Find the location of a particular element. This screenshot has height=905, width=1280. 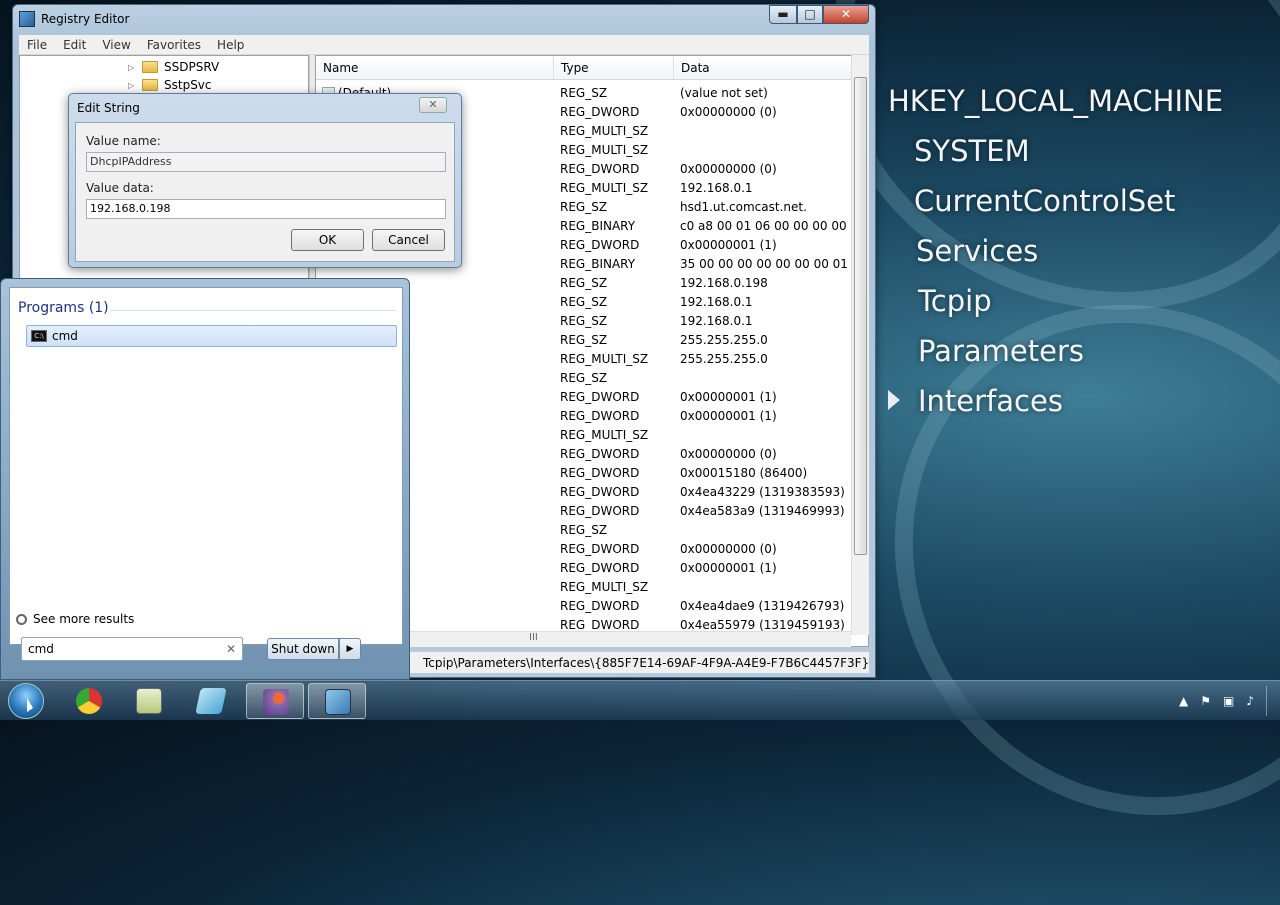

tree-node-label: SstpSvc is located at coordinates (188, 85).